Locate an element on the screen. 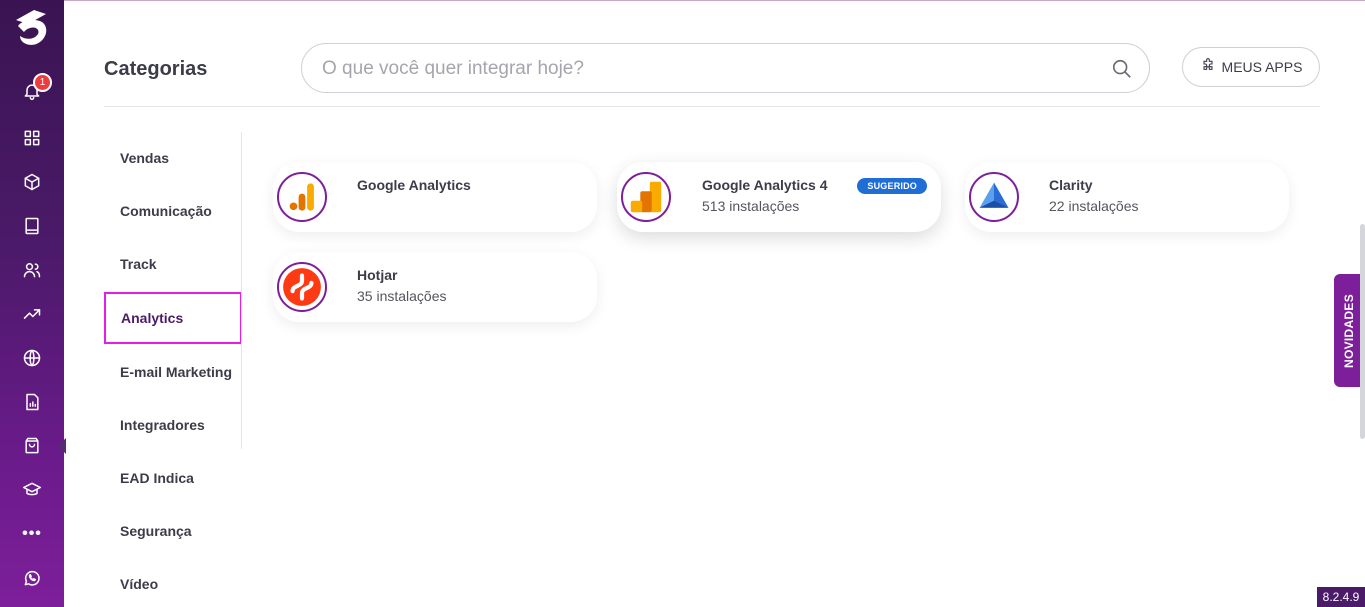 The height and width of the screenshot is (607, 1365). category-item-comunicacao: Comunicação is located at coordinates (173, 211).